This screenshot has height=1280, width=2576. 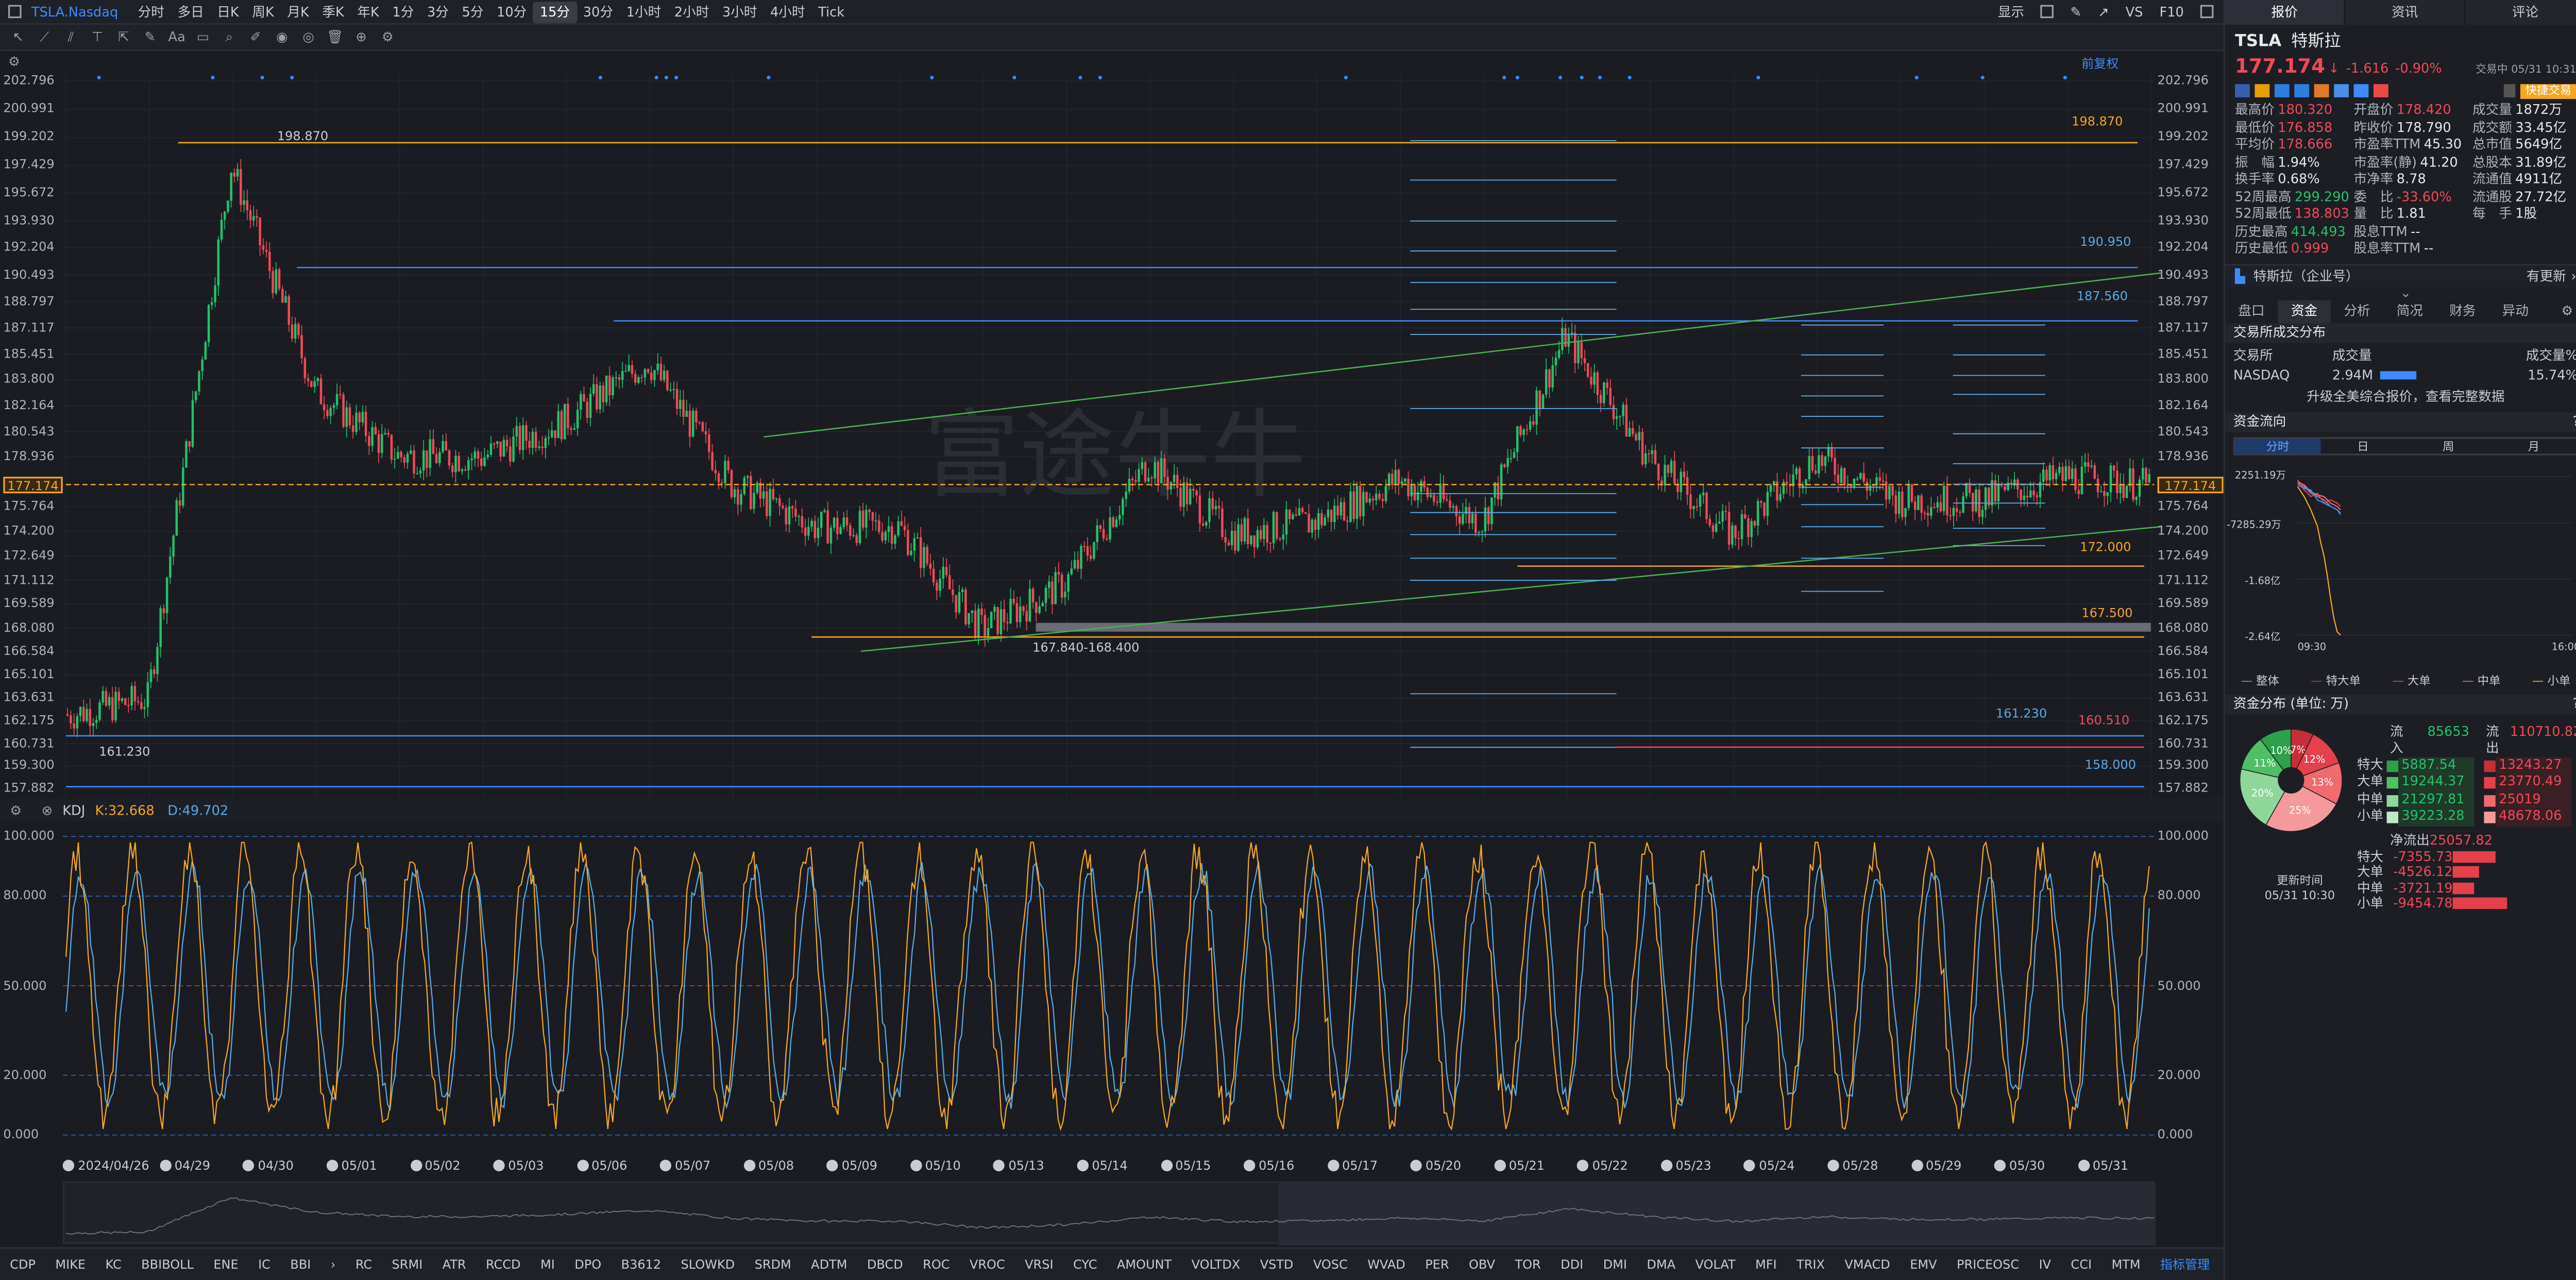 What do you see at coordinates (555, 12) in the screenshot?
I see `tab-tf-11: 15分` at bounding box center [555, 12].